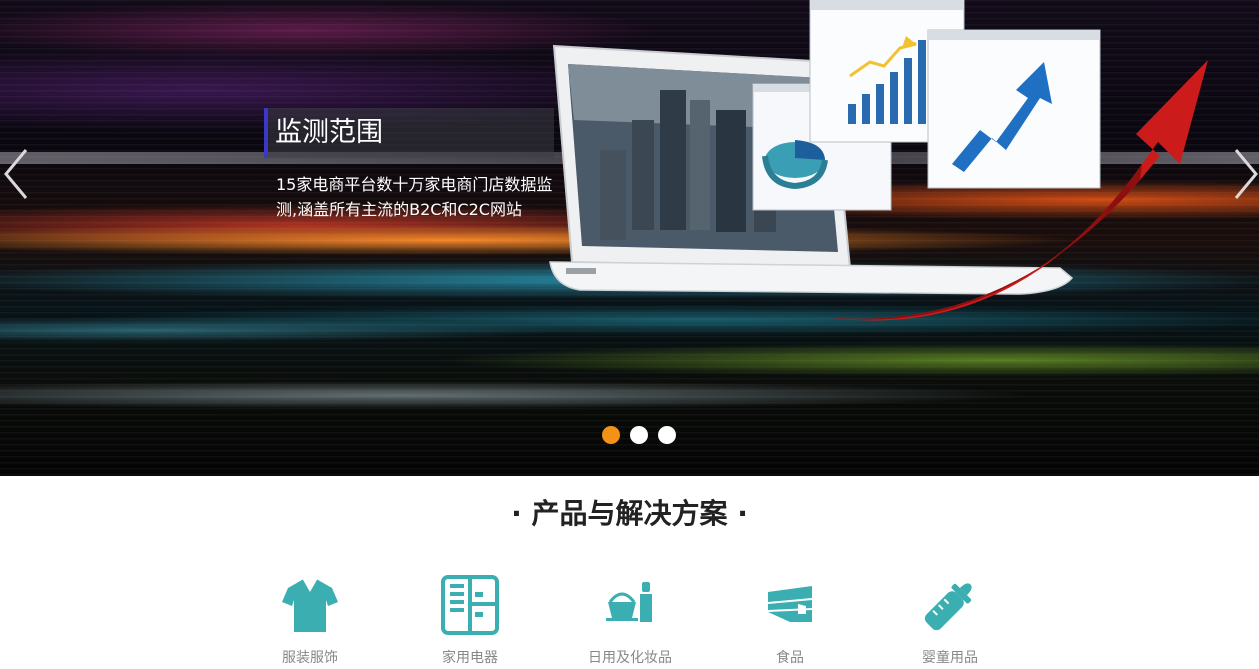 This screenshot has height=669, width=1259. I want to click on baby-bottle-icon, so click(950, 605).